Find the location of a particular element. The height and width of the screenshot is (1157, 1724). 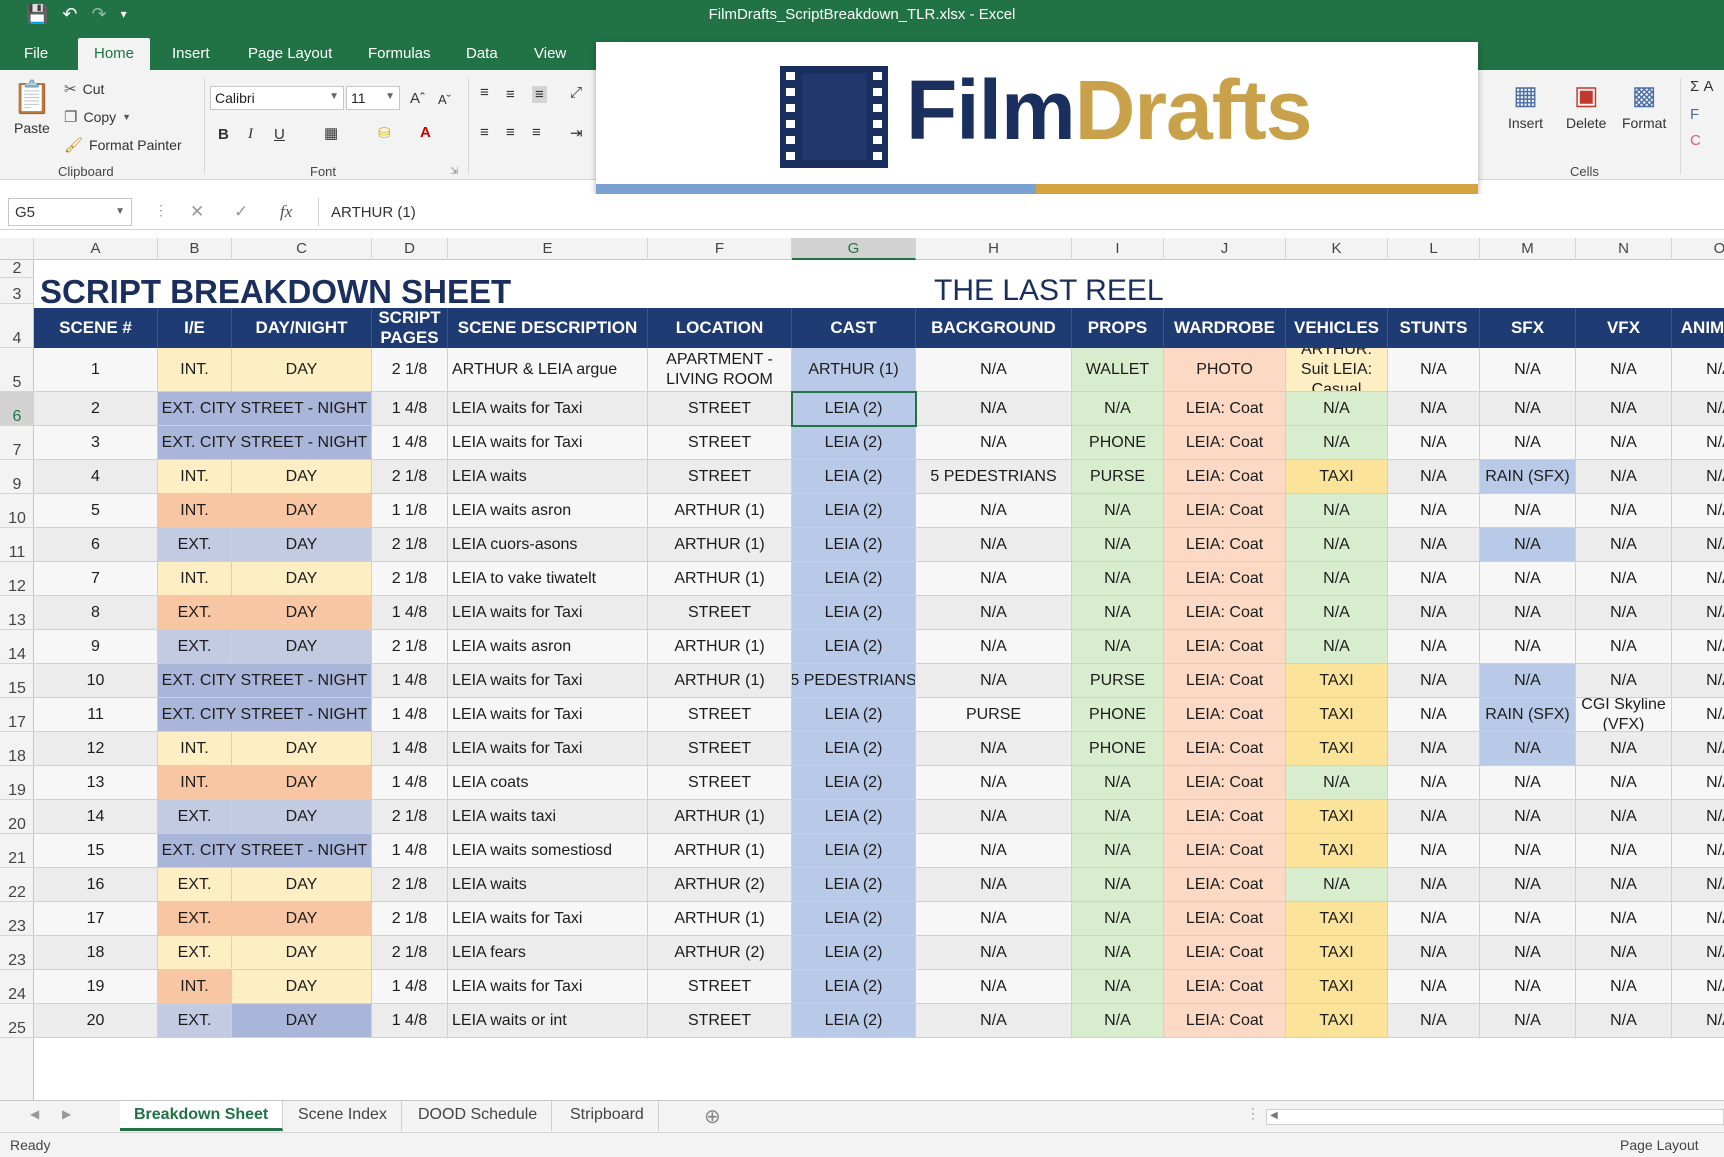

column-header: O is located at coordinates (1698, 249).